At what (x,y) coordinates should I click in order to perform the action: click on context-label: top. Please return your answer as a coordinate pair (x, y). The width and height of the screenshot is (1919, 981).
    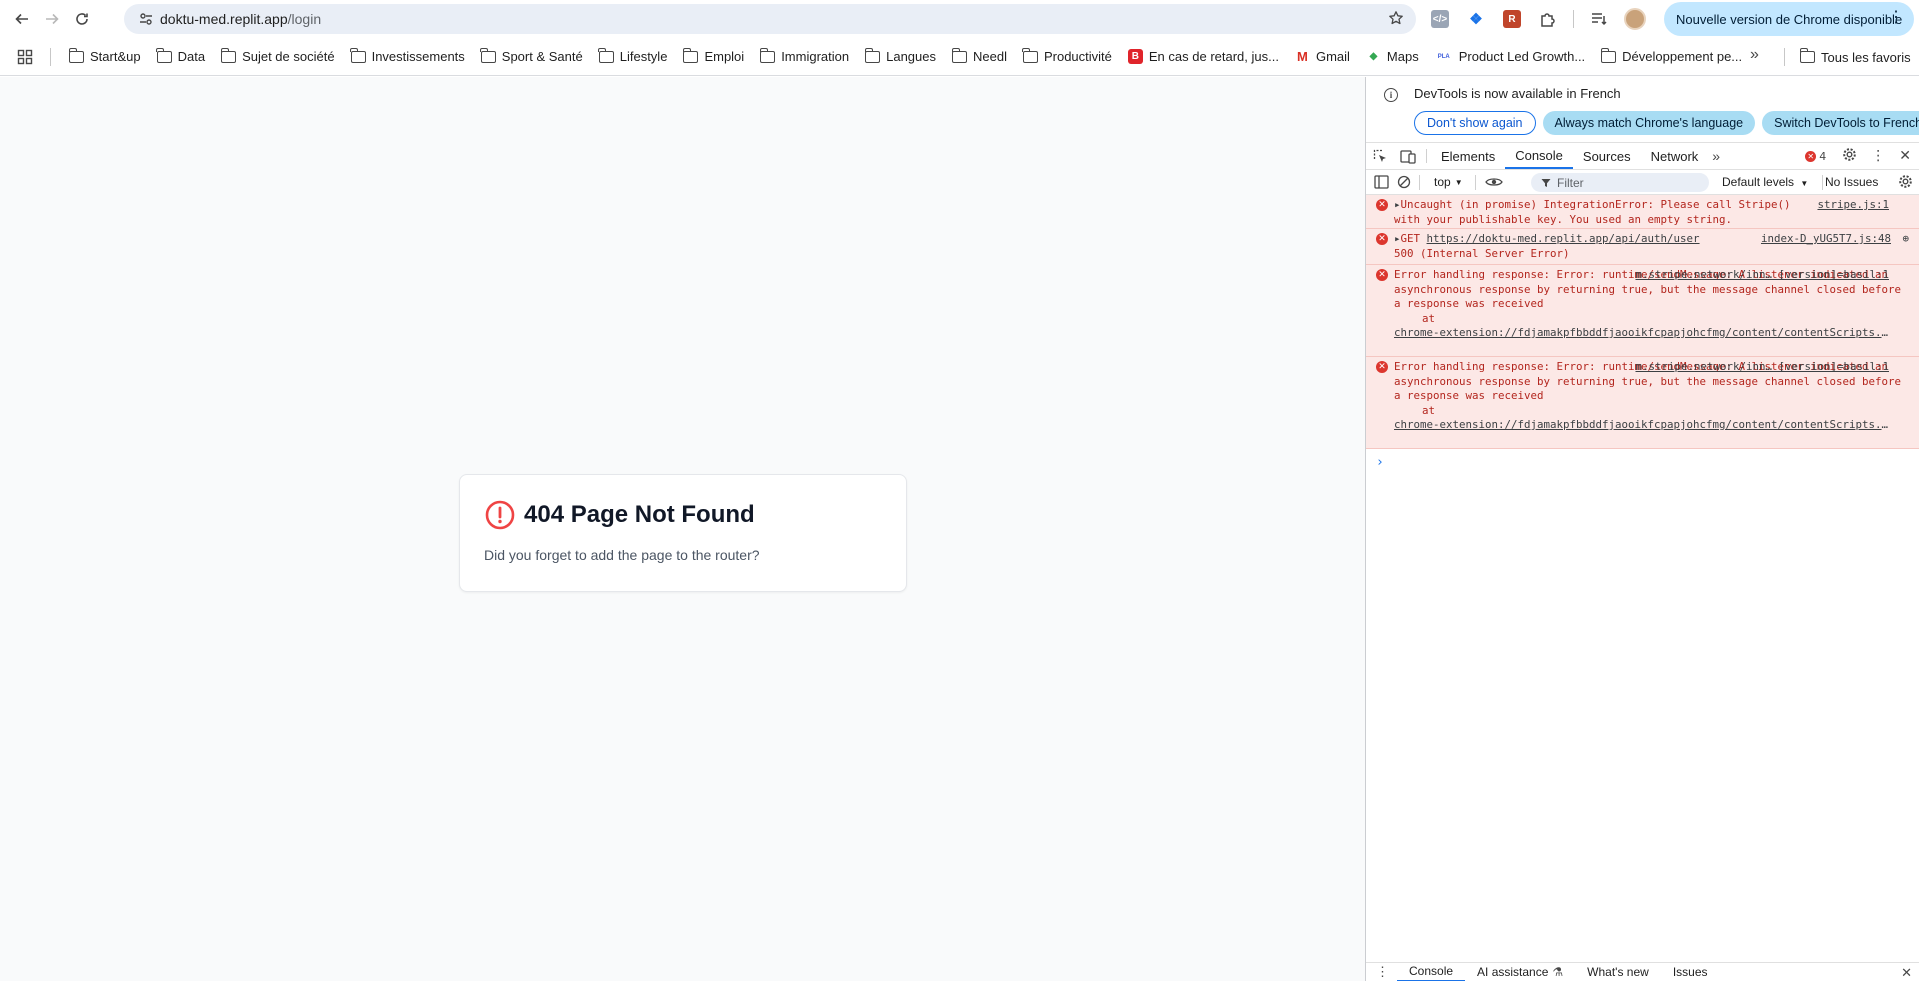
    Looking at the image, I should click on (1442, 182).